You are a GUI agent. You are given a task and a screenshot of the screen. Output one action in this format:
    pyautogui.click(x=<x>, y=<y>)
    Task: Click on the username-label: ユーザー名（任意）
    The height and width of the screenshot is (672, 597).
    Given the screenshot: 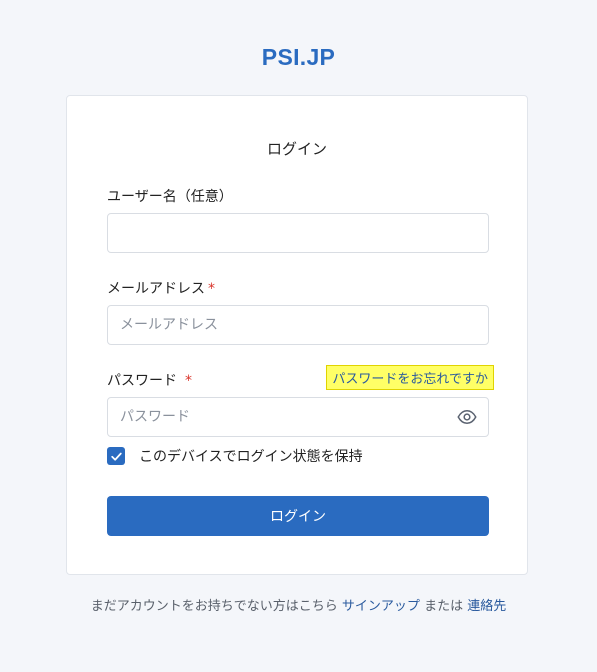 What is the action you would take?
    pyautogui.click(x=170, y=197)
    